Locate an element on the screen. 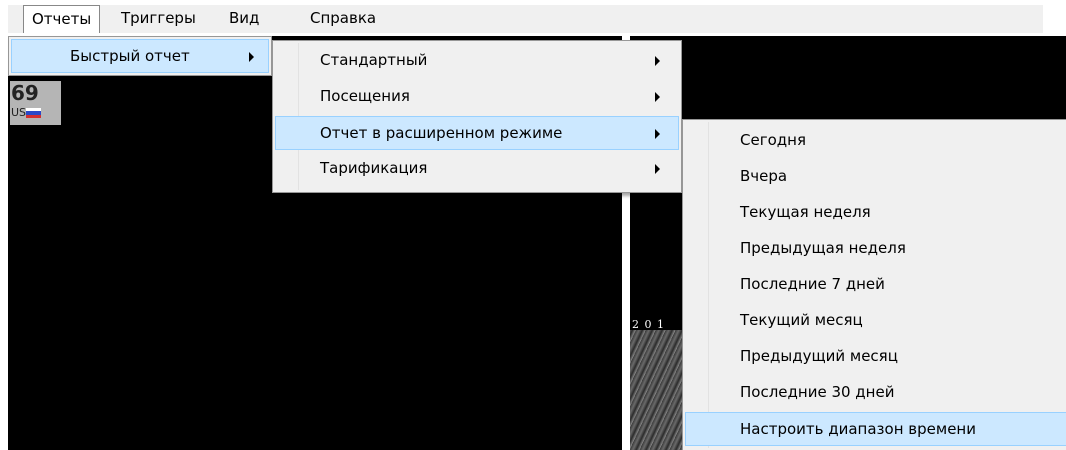 This screenshot has height=450, width=1066. menu-item-previous-week: Предыдущая неделя is located at coordinates (875, 249).